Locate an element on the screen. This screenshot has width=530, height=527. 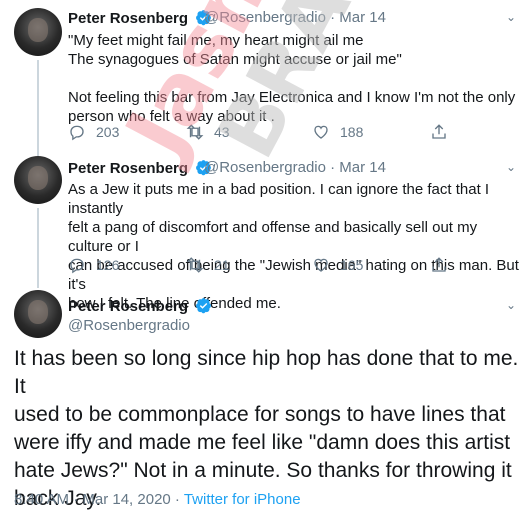
reply-count: 126 is located at coordinates (108, 265).